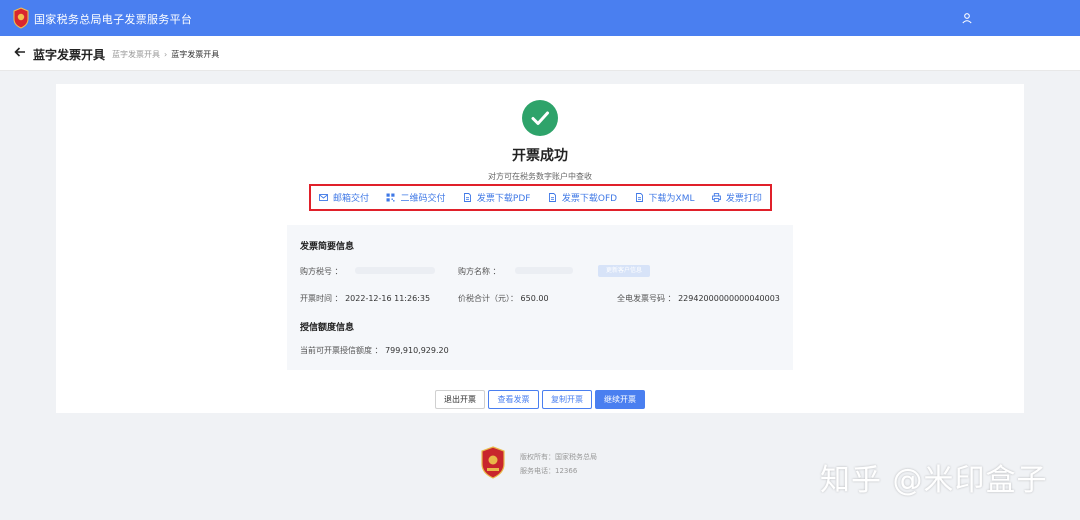  I want to click on email-delivery-button: 邮箱交付, so click(344, 197).